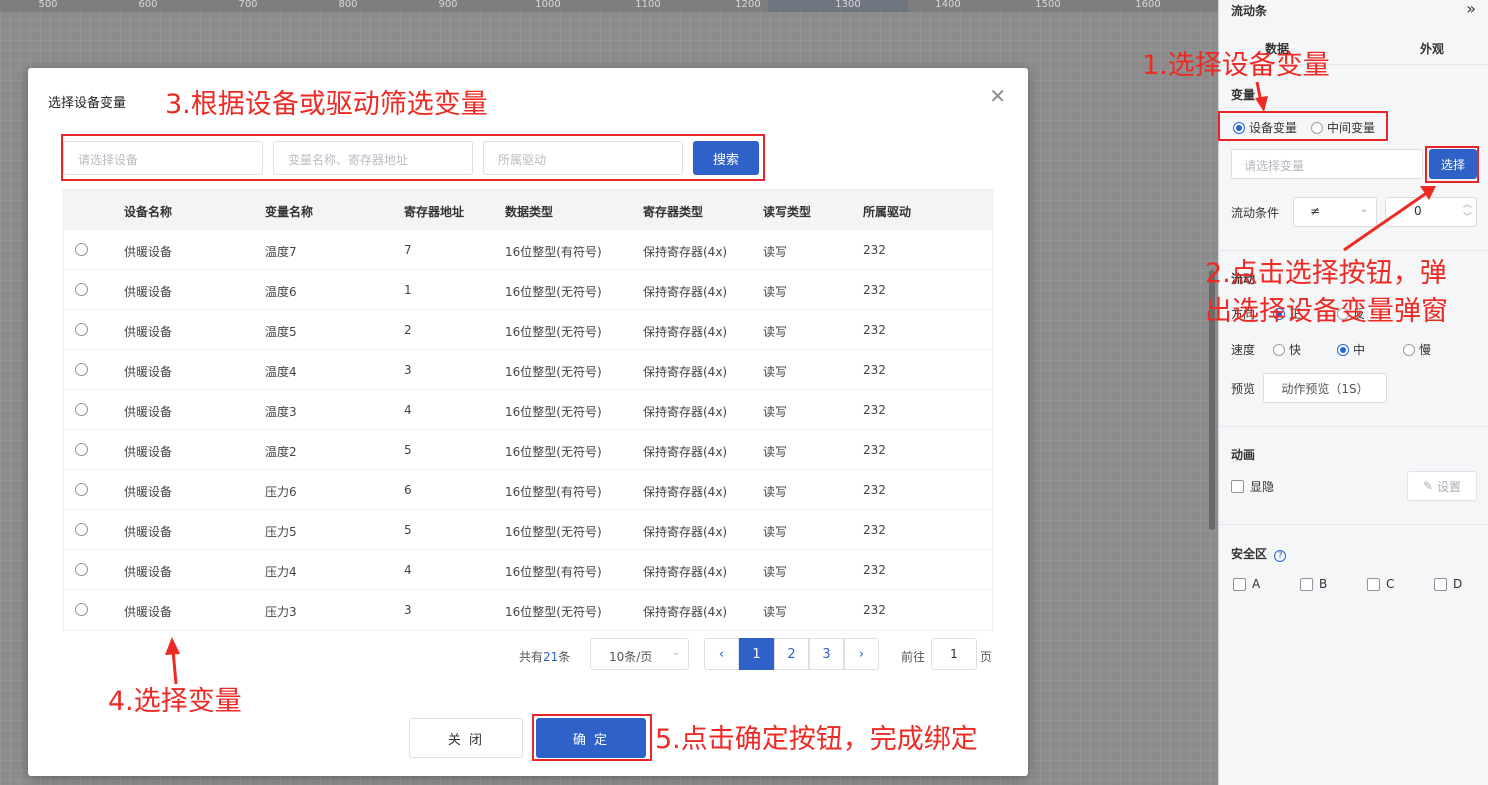 This screenshot has width=1488, height=785. What do you see at coordinates (1255, 213) in the screenshot?
I see `flow-condition-label: 流动条件` at bounding box center [1255, 213].